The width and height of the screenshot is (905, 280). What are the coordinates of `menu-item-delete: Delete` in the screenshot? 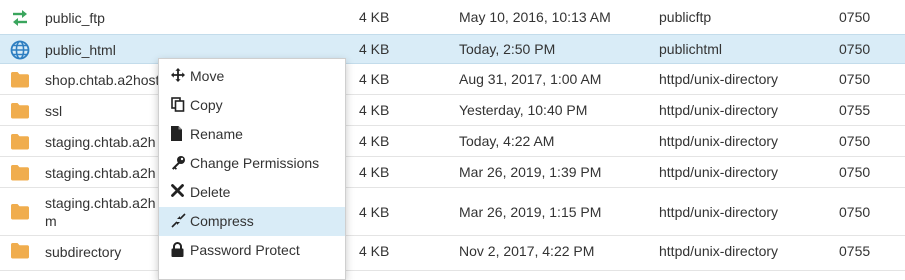 It's located at (252, 192).